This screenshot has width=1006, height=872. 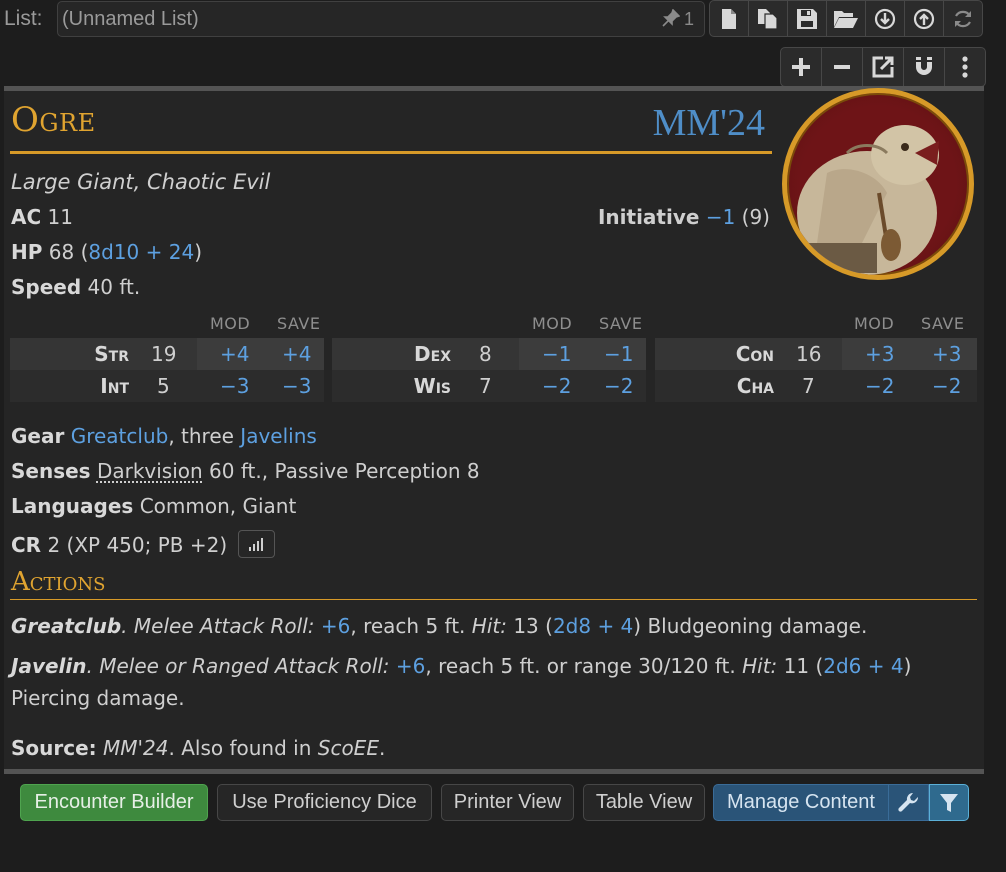 I want to click on magnet-icon, so click(x=924, y=66).